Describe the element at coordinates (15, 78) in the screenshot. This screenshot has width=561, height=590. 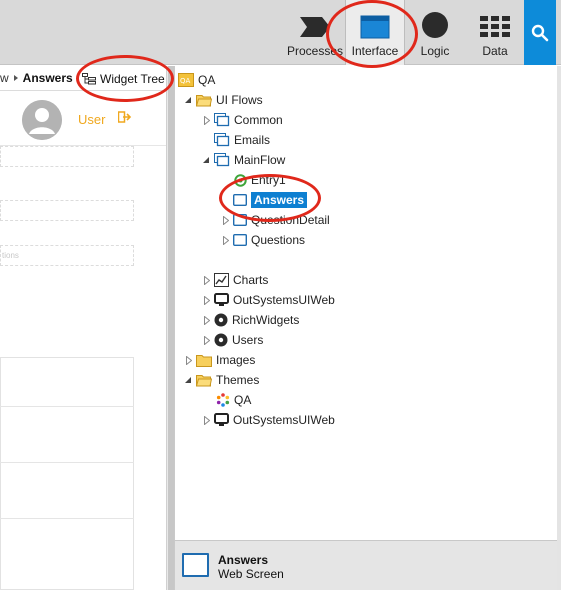
I see `breadcrumb-arrow-icon` at that location.